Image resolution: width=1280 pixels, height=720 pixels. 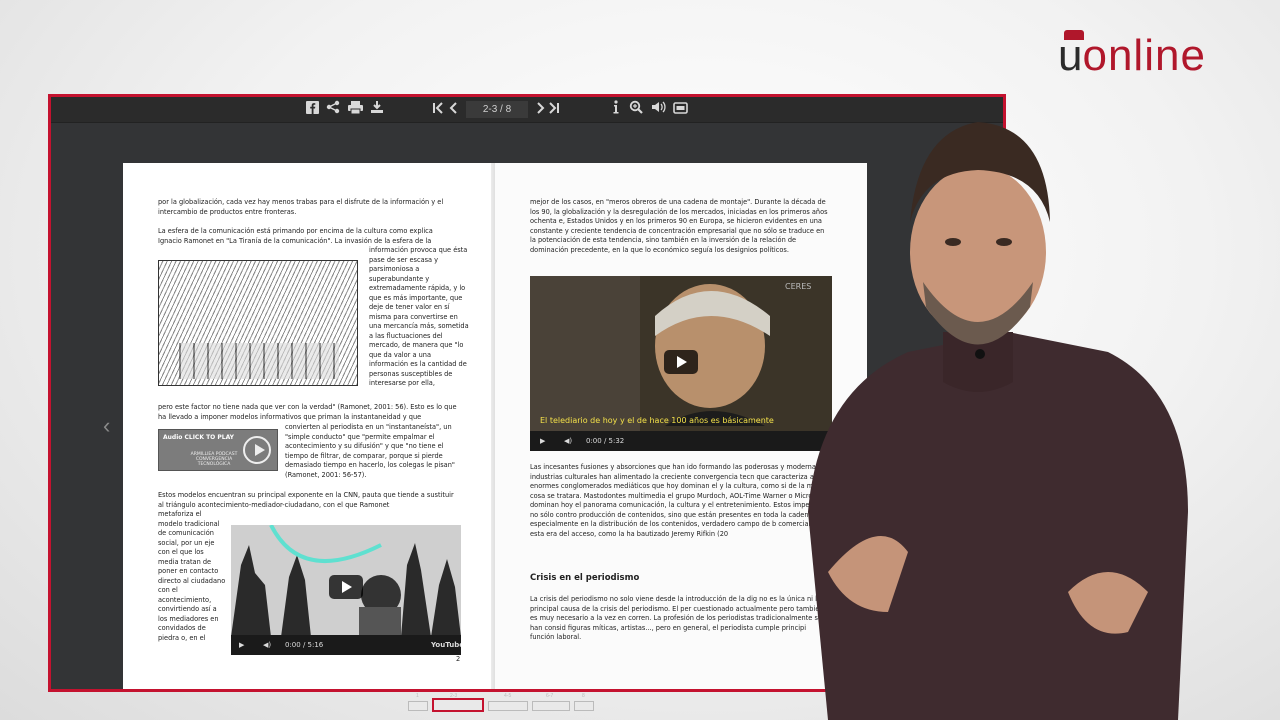 I want to click on thumb-label-1: 1, so click(x=417, y=696).